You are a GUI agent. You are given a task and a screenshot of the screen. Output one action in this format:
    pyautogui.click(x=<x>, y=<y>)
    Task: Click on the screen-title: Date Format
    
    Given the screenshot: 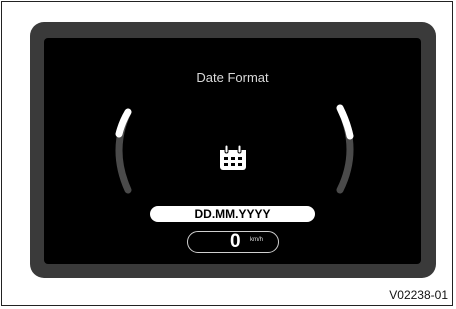 What is the action you would take?
    pyautogui.click(x=232, y=77)
    